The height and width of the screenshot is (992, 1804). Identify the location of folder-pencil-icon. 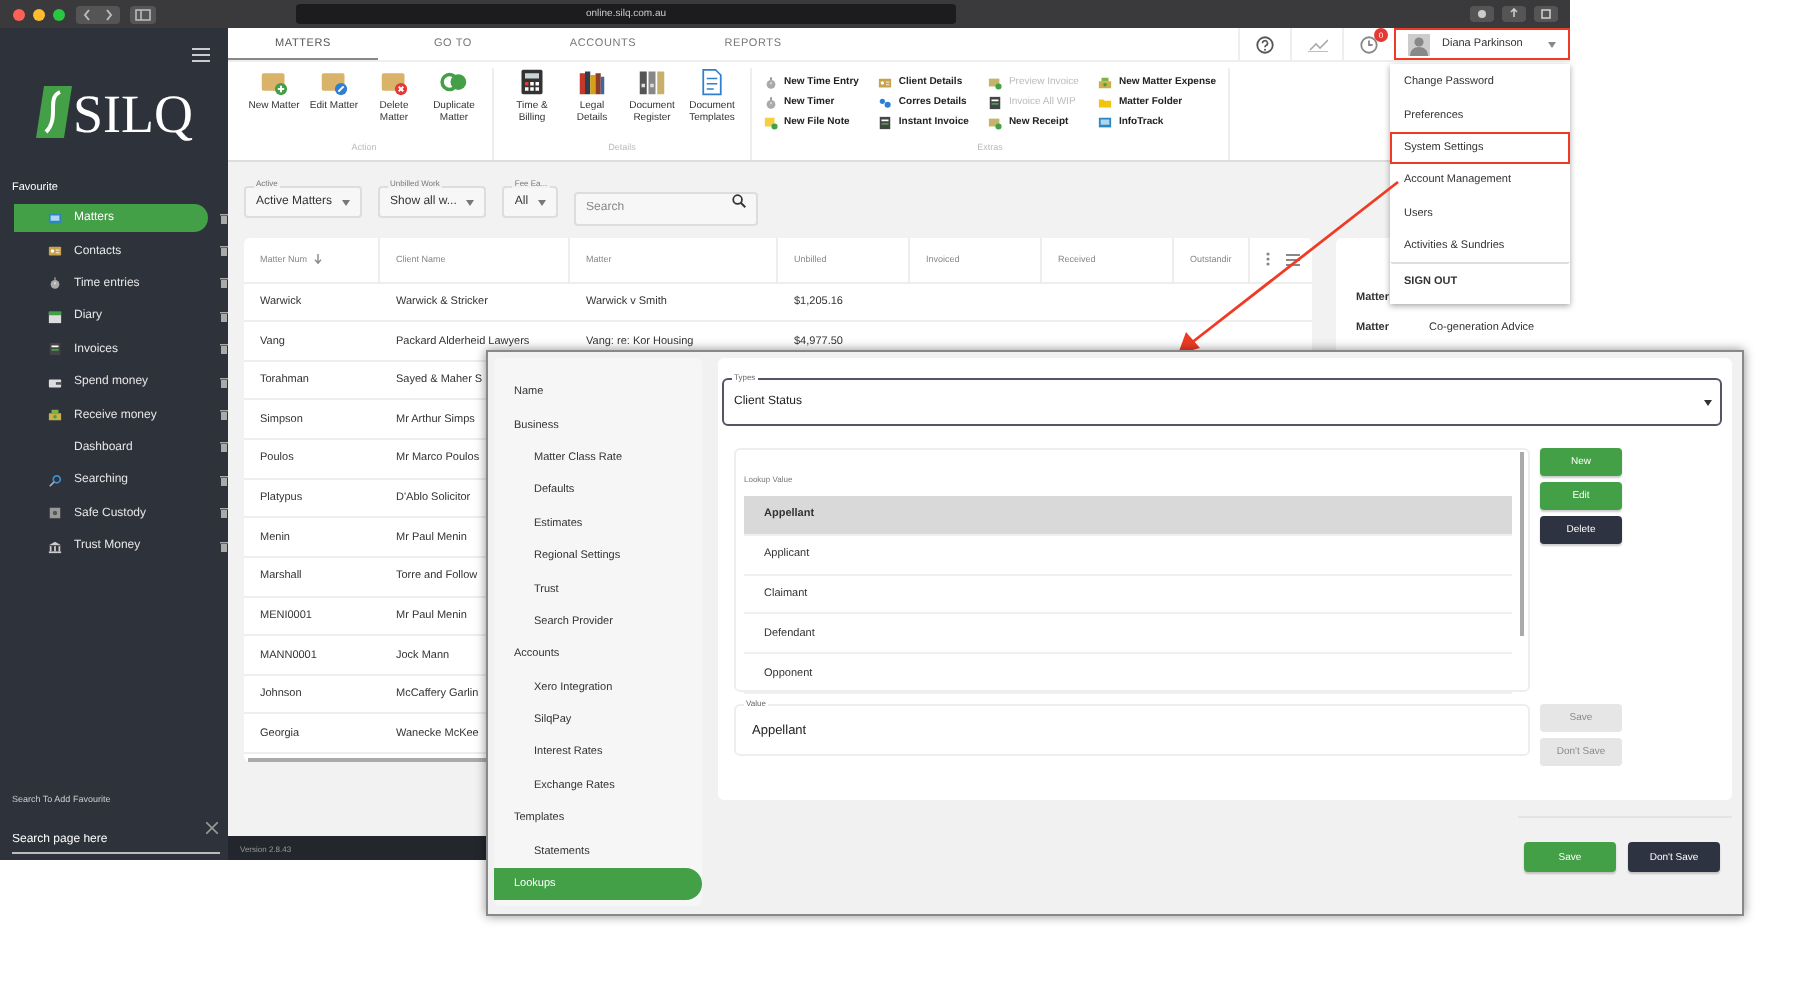
(334, 82).